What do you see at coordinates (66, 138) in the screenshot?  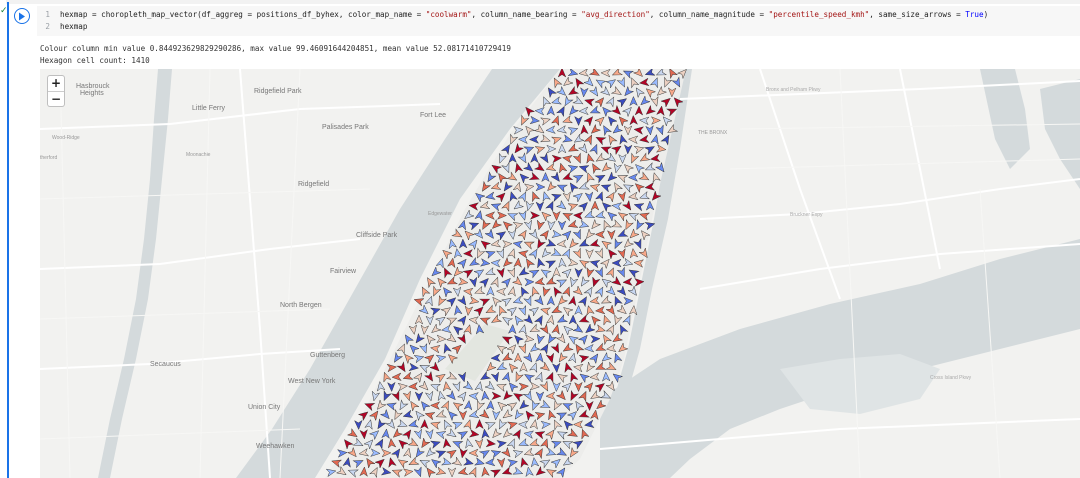 I see `map-label: Wood-Ridge` at bounding box center [66, 138].